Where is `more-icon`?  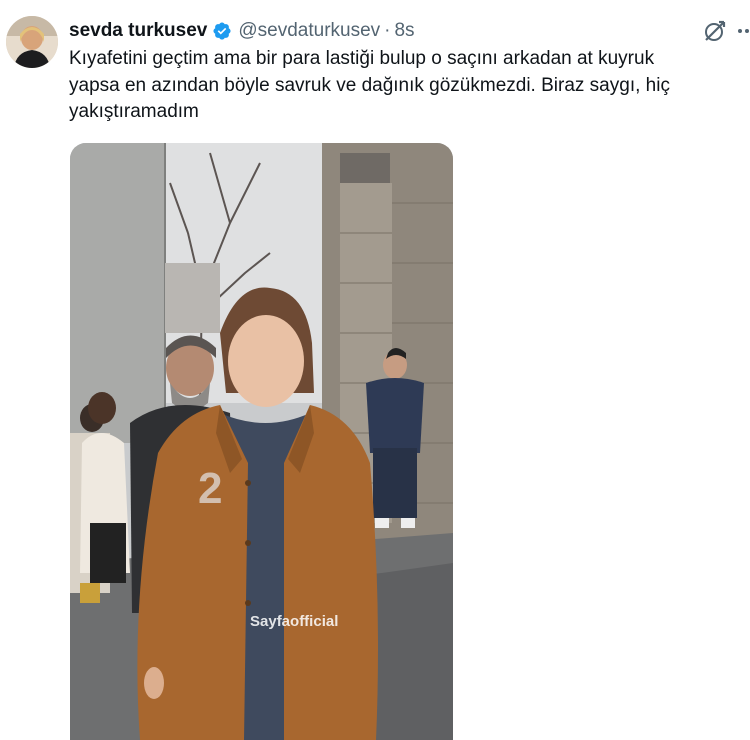
more-icon is located at coordinates (743, 31).